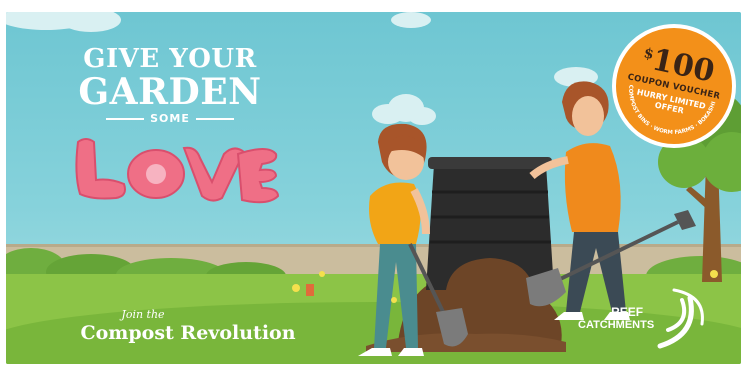  I want to click on headline-line3: SOME, so click(170, 118).